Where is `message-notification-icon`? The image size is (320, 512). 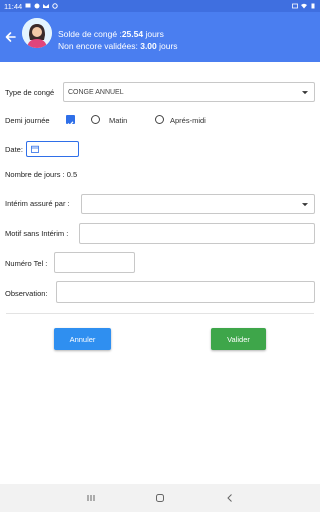 message-notification-icon is located at coordinates (37, 6).